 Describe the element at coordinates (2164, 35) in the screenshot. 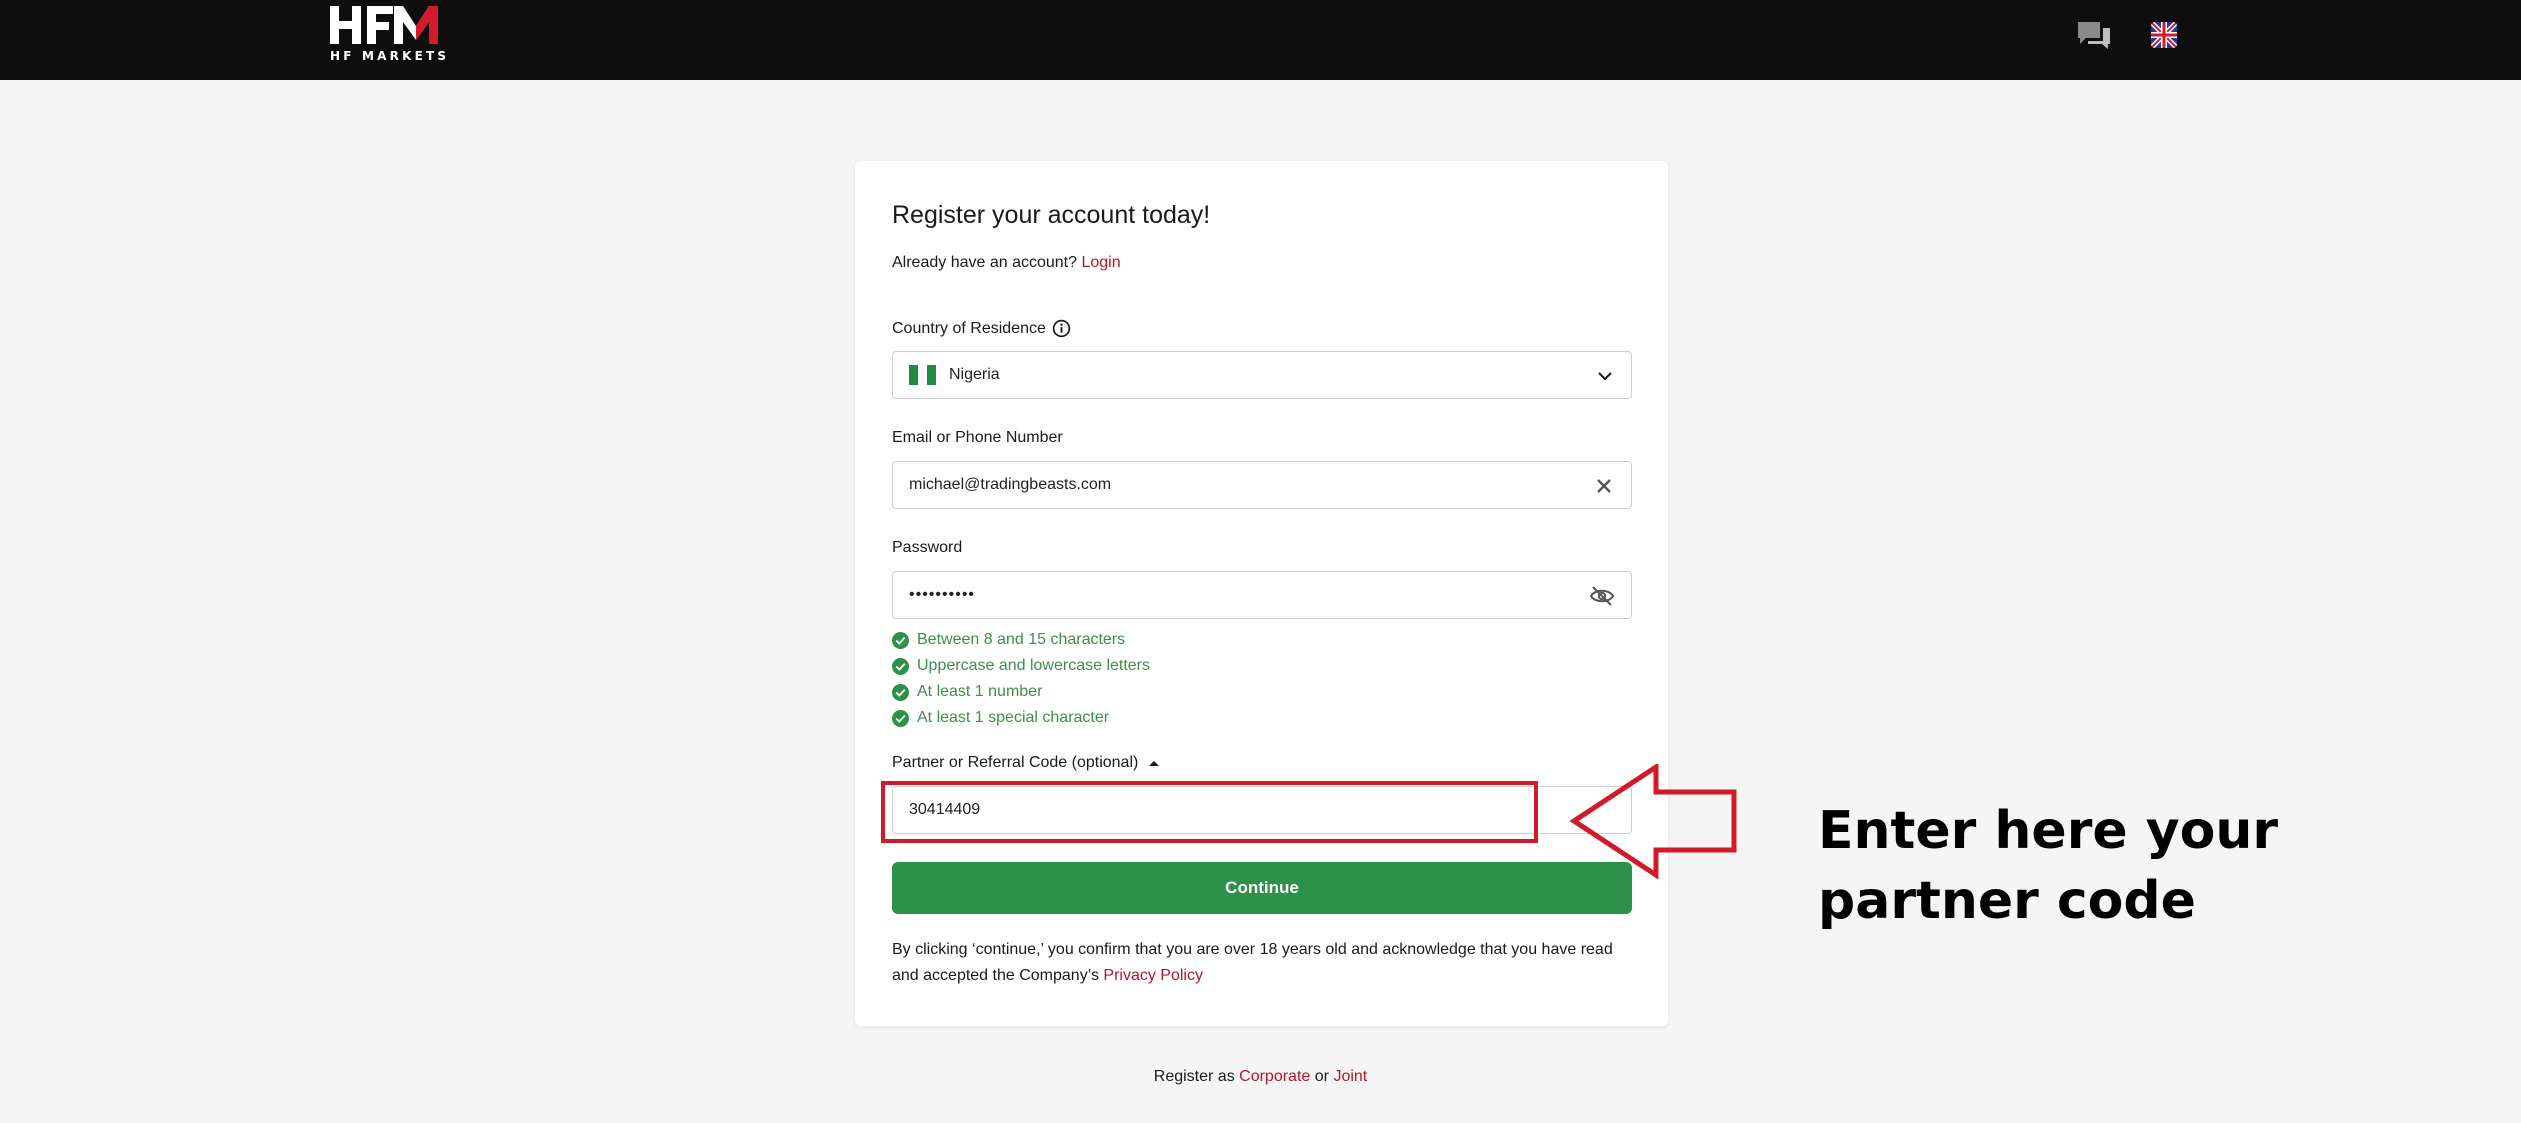

I see `language-uk-flag-icon` at that location.